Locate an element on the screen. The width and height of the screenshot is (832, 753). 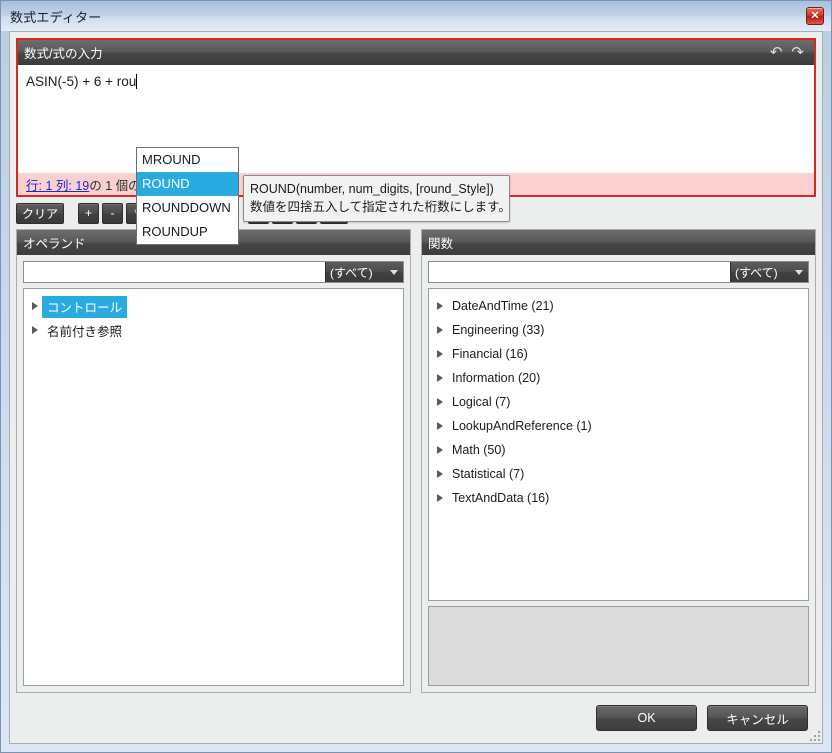
operand-search-input is located at coordinates (174, 272).